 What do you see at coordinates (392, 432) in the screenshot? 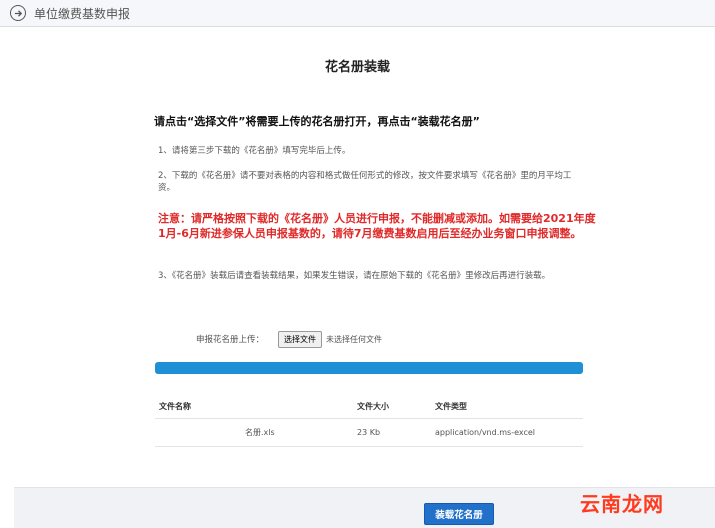
I see `file-size-cell: 23 Kb` at bounding box center [392, 432].